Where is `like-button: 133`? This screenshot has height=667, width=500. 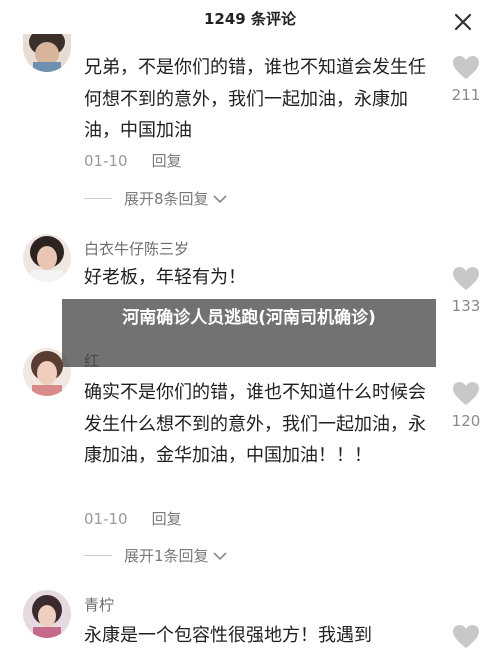
like-button: 133 is located at coordinates (466, 290).